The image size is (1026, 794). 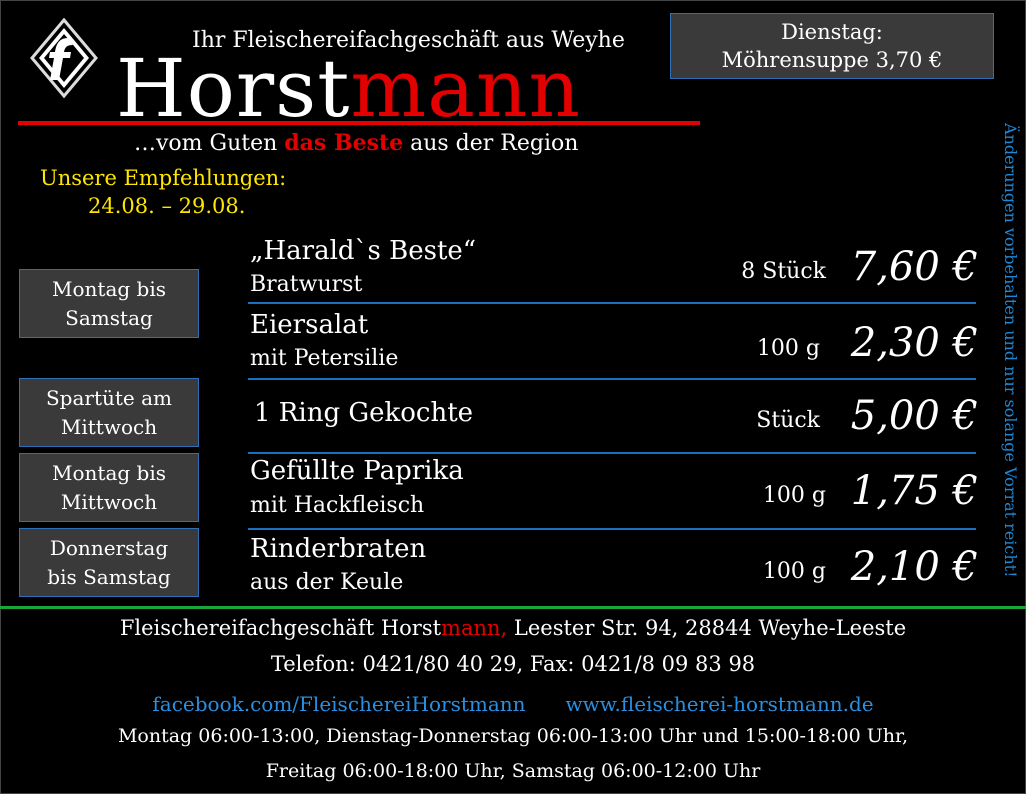 I want to click on slogan: …vom Guten das Beste aus der Region, so click(x=356, y=143).